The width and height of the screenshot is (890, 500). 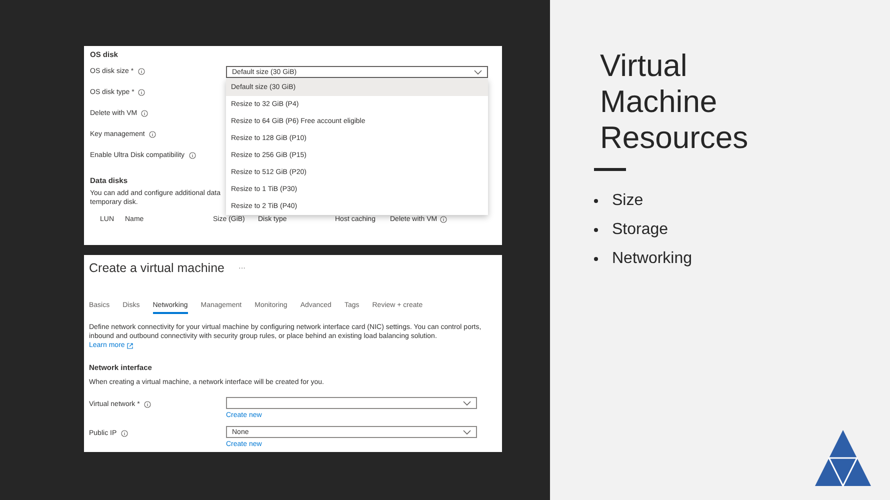 I want to click on bullet-text: Size, so click(x=628, y=201).